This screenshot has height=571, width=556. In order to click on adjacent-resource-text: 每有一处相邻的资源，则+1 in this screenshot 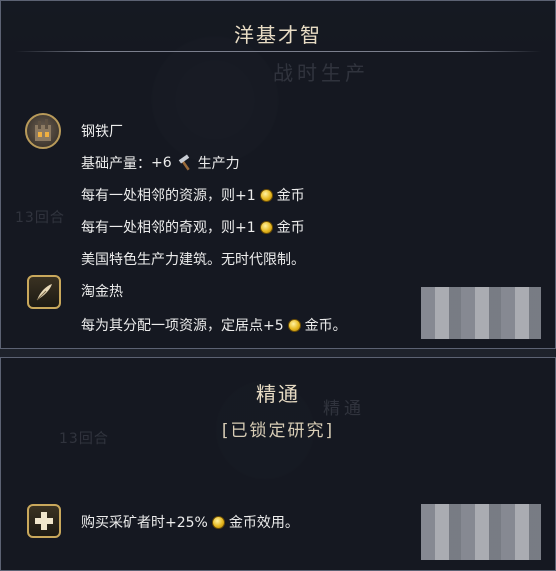, I will do `click(168, 196)`.